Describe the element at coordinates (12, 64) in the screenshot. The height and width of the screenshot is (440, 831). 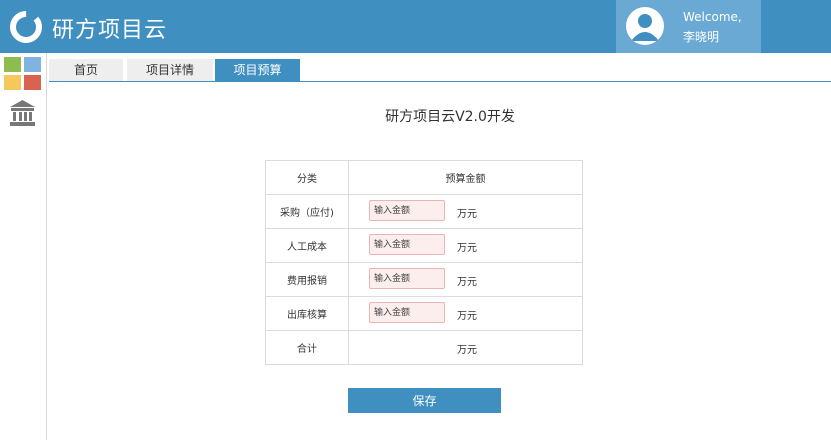
I see `tile-green` at that location.